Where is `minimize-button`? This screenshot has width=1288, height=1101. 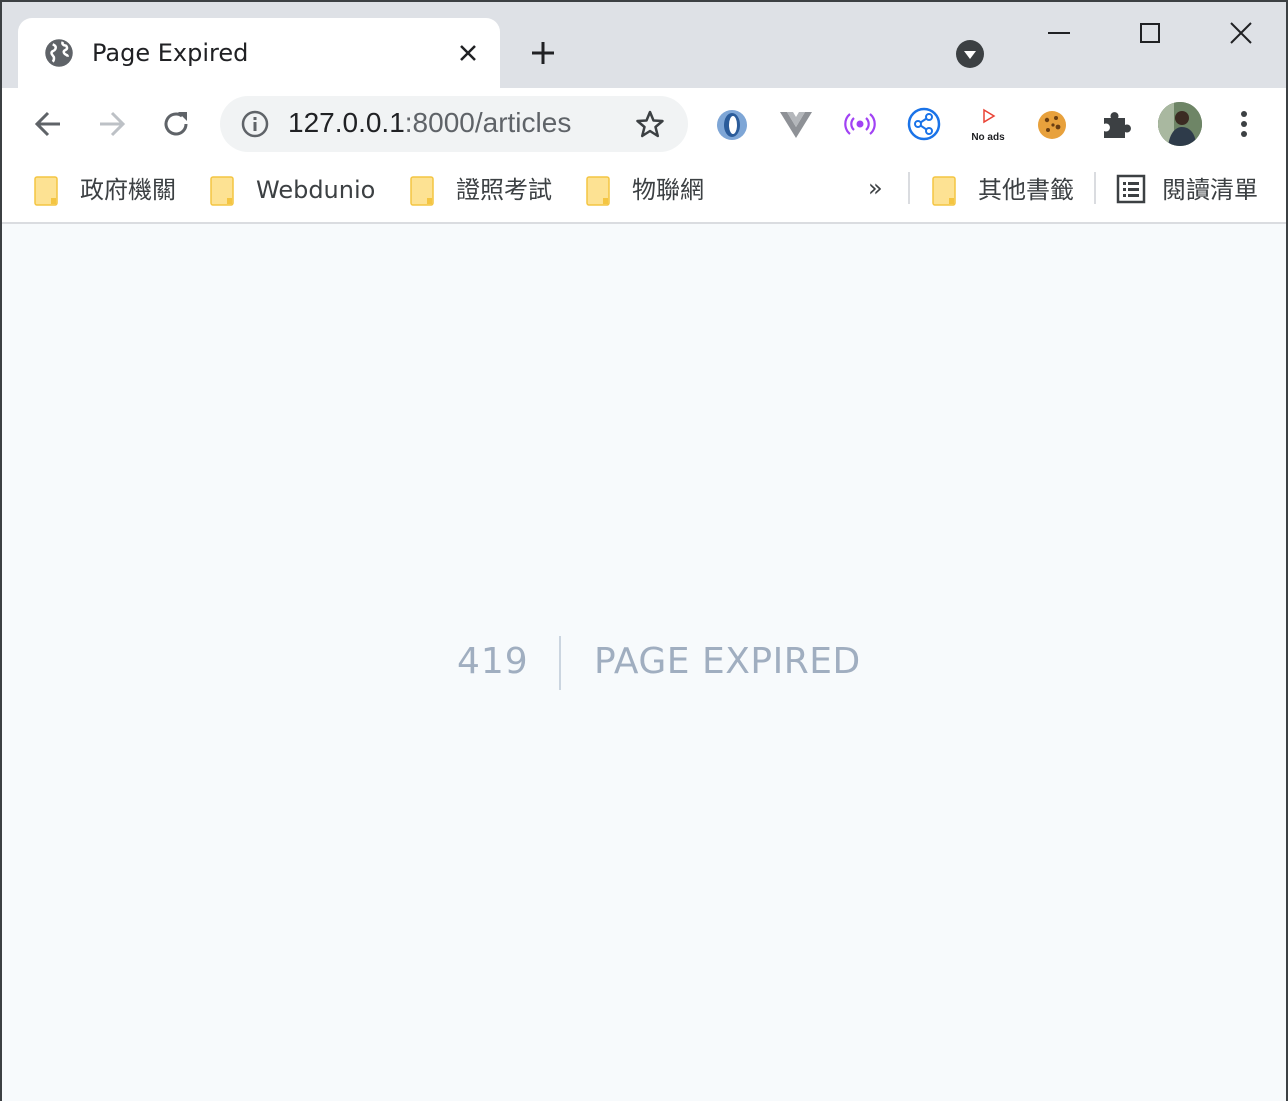
minimize-button is located at coordinates (1059, 33).